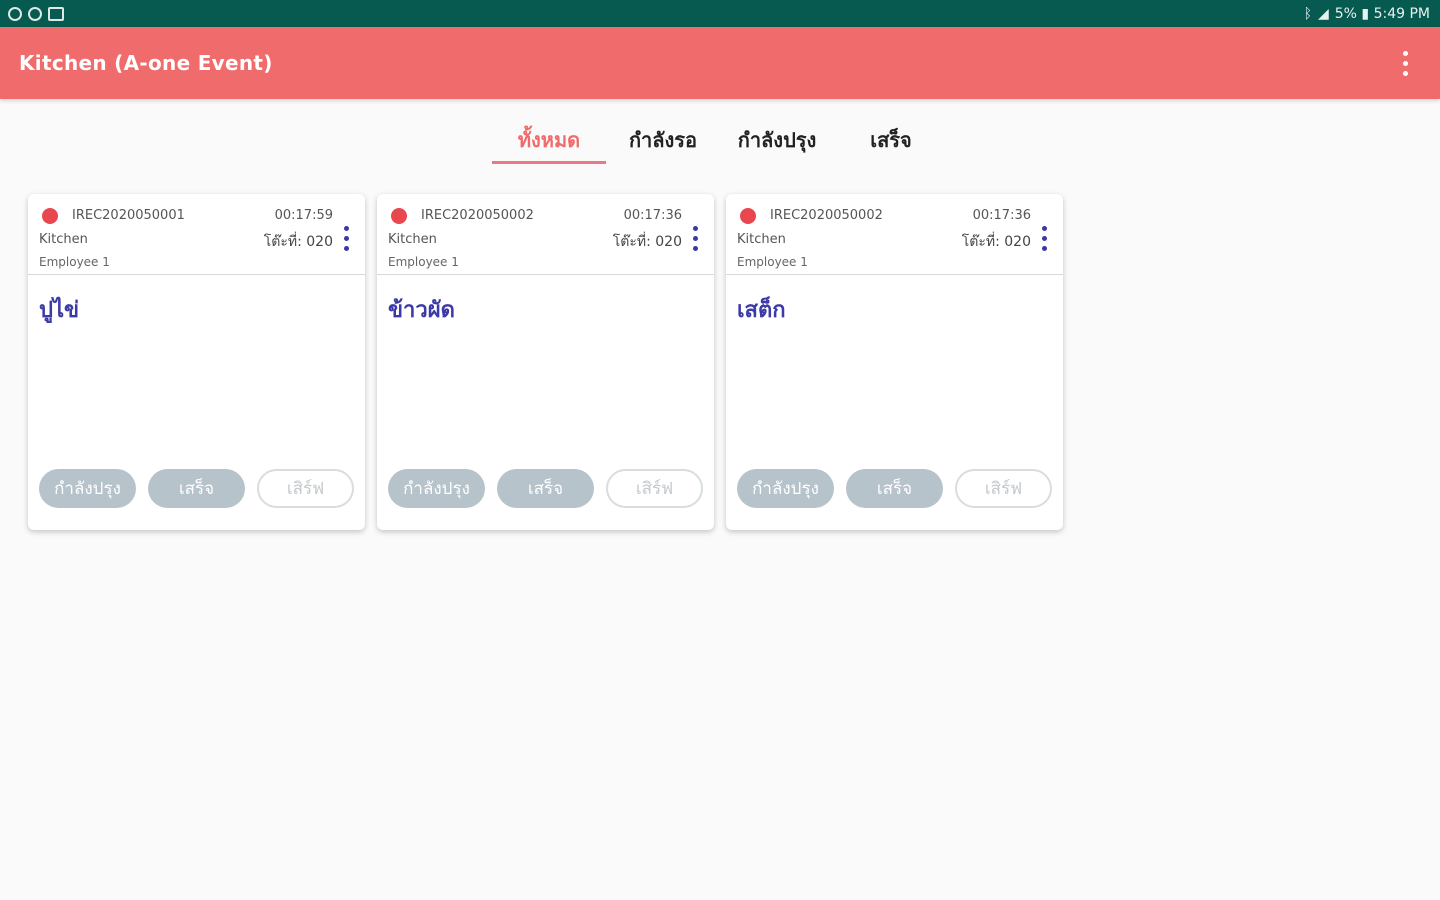 The image size is (1440, 900). What do you see at coordinates (891, 141) in the screenshot?
I see `tab-done: เสร็จ` at bounding box center [891, 141].